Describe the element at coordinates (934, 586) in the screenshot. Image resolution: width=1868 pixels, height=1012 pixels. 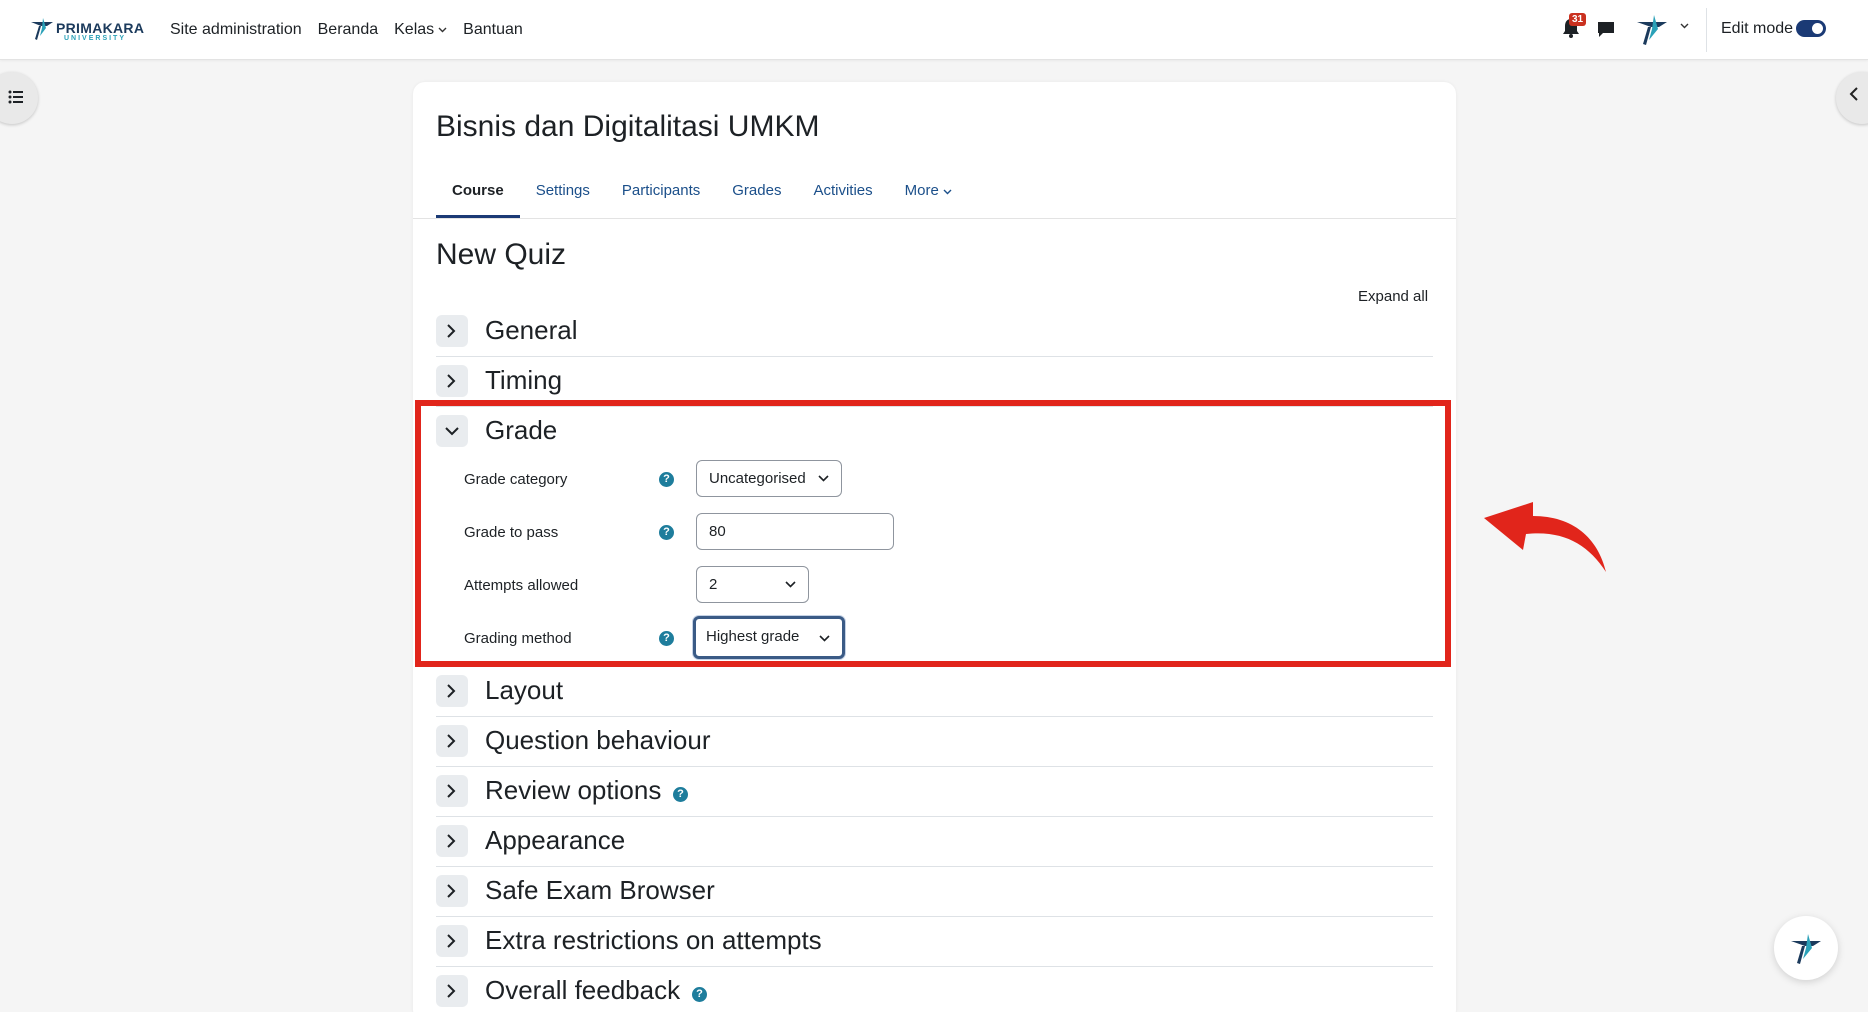
I see `form-row-attempts-allowed: Attempts allowed 2` at that location.